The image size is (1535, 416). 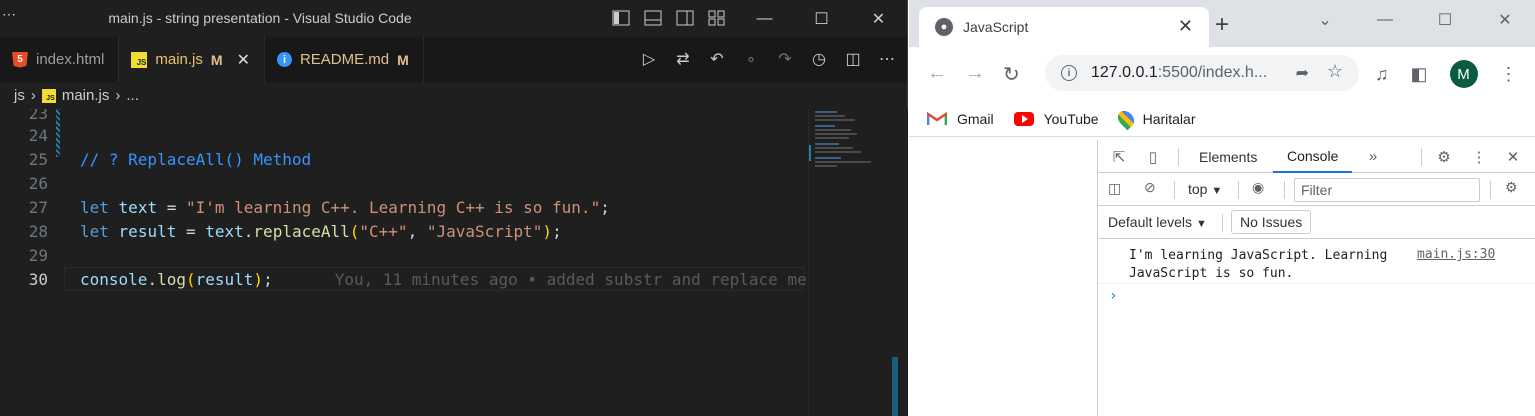 I want to click on media-controls-icon: ♫, so click(x=1382, y=74).